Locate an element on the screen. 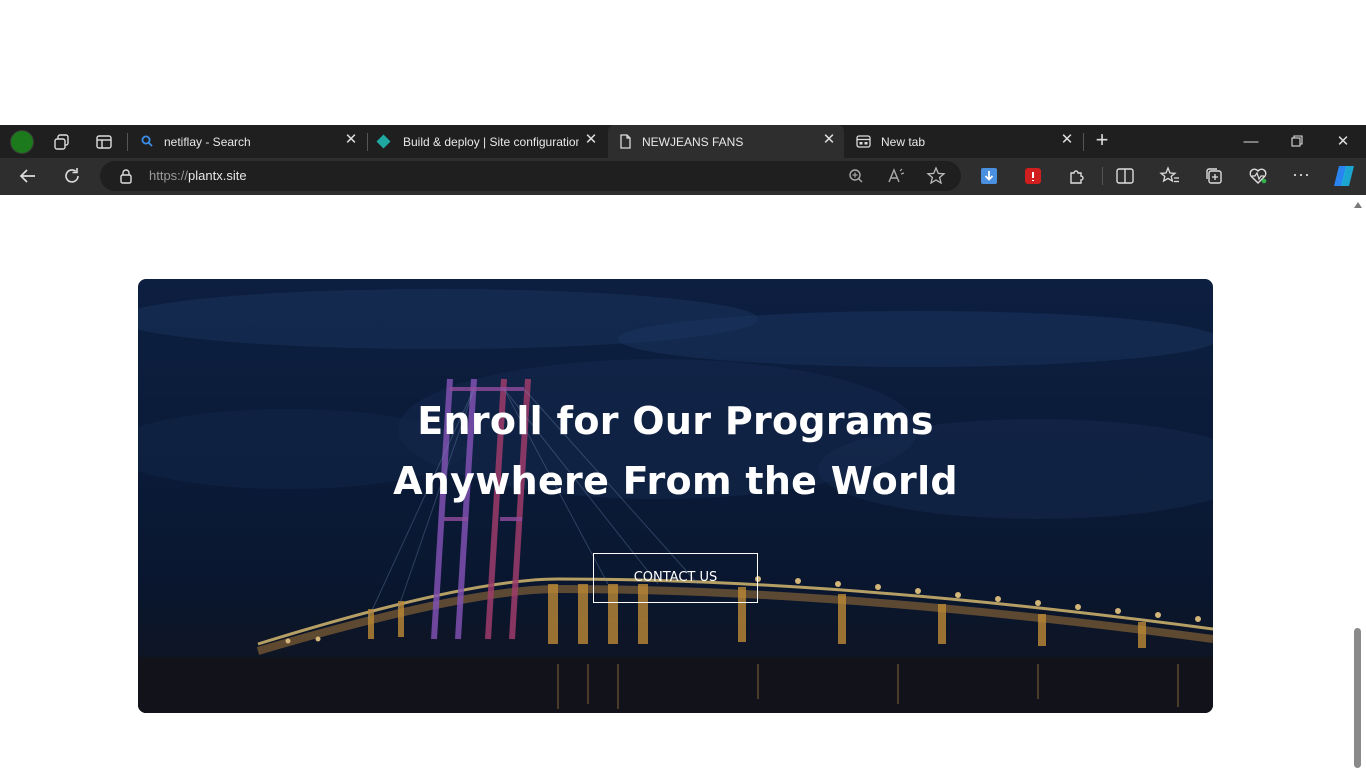 Image resolution: width=1366 pixels, height=768 pixels. browser-essentials-icon is located at coordinates (1258, 176).